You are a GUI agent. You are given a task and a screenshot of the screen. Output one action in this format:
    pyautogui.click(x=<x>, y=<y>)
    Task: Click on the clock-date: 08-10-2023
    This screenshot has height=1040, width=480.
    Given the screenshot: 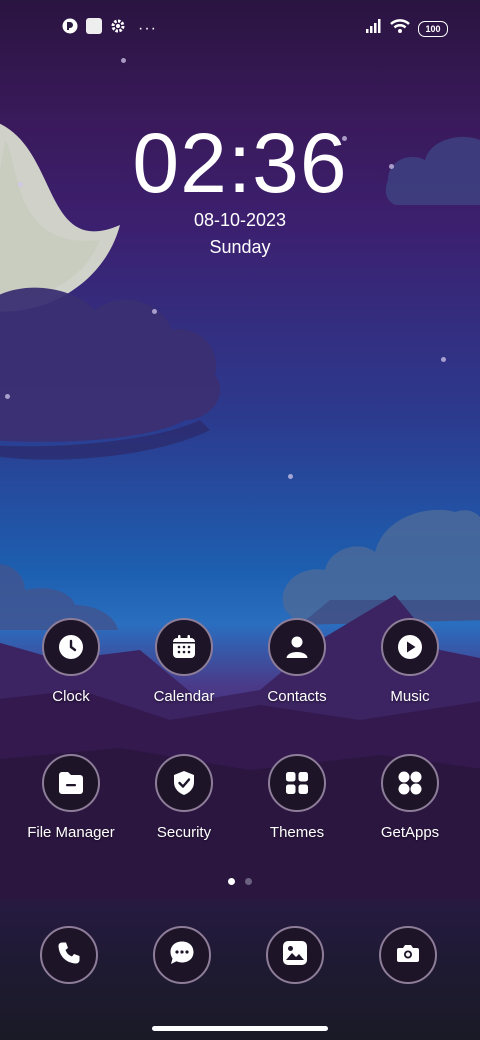 What is the action you would take?
    pyautogui.click(x=240, y=220)
    